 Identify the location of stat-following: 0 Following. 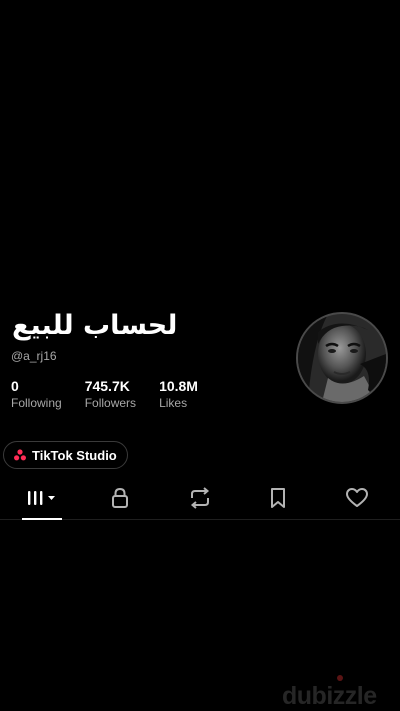
(36, 394).